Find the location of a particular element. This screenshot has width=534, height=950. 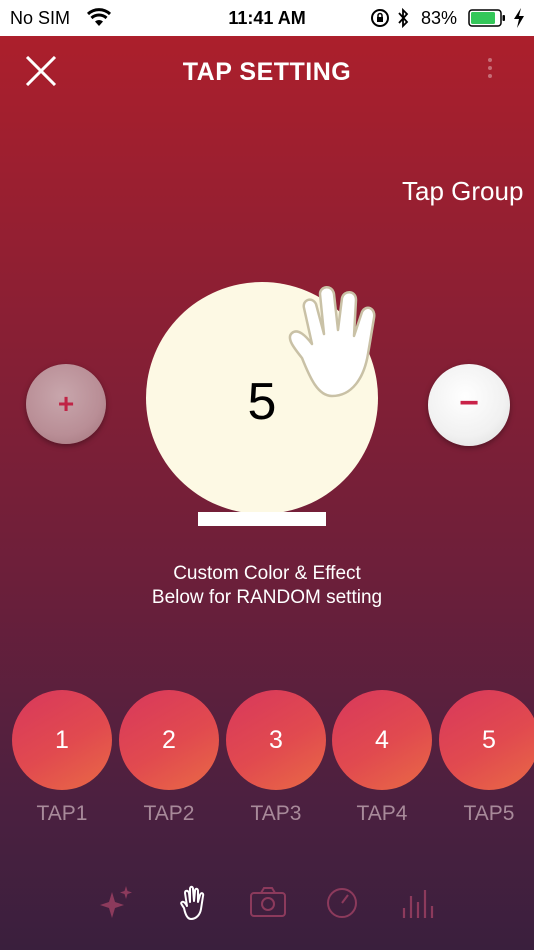

page-title: TAP SETTING is located at coordinates (267, 72).